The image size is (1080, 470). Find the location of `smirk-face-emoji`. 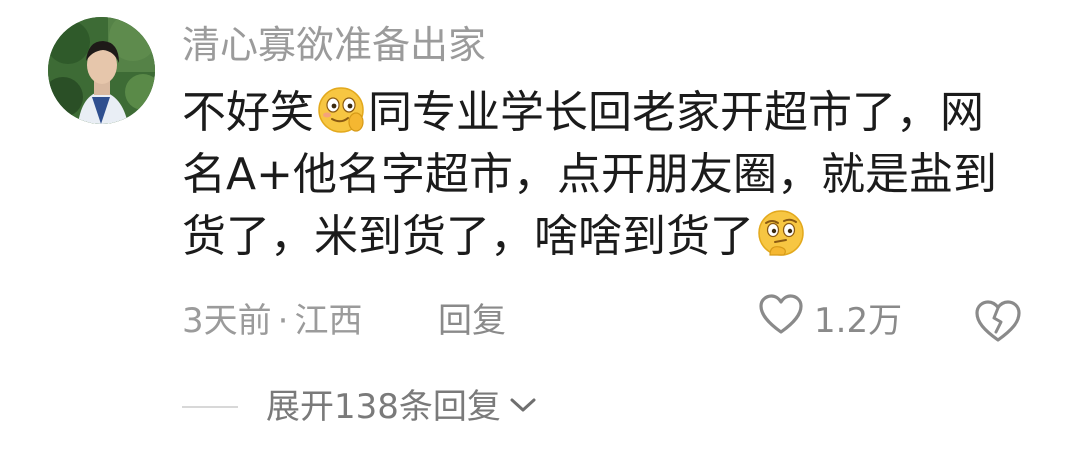

smirk-face-emoji is located at coordinates (341, 110).